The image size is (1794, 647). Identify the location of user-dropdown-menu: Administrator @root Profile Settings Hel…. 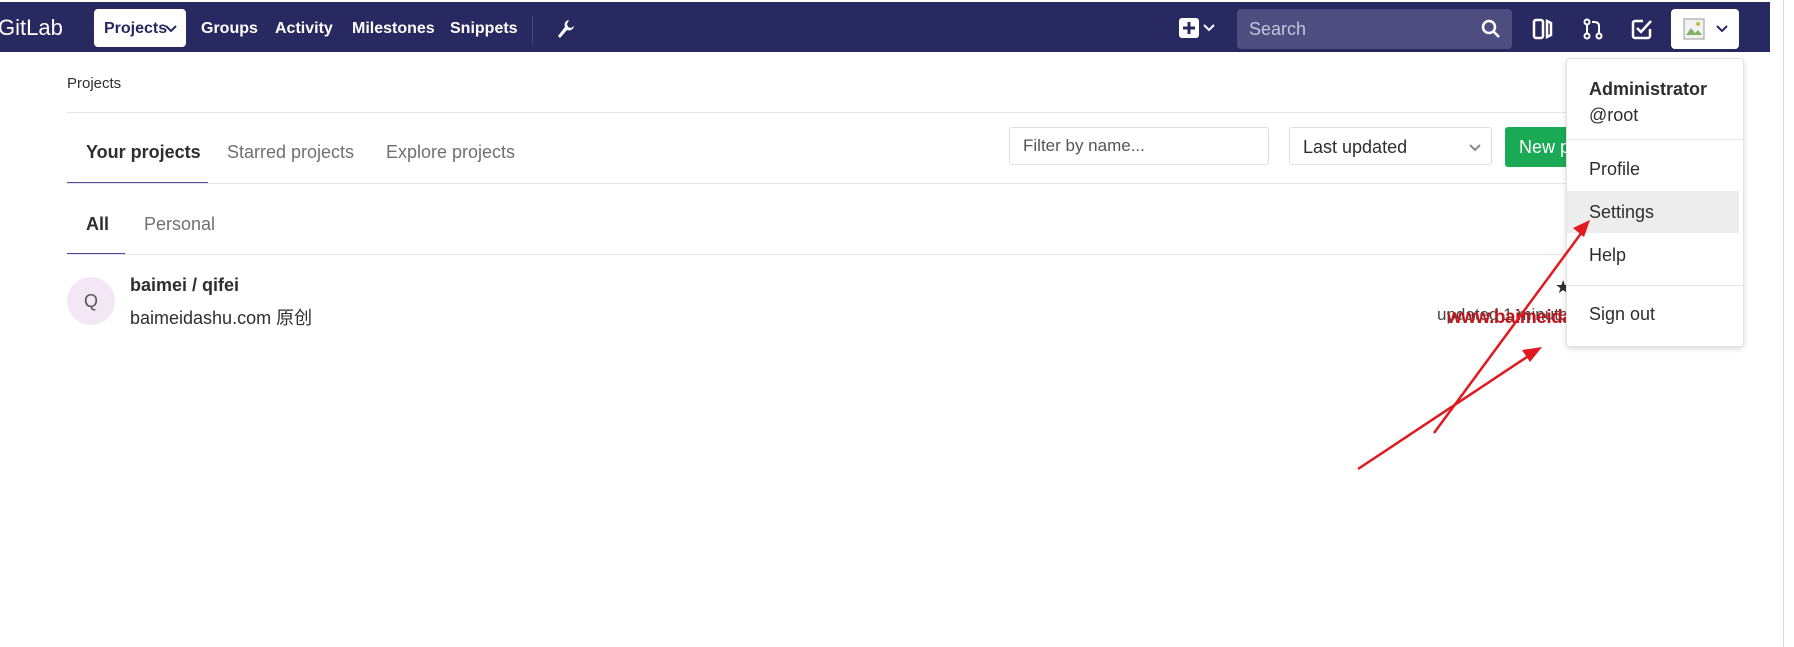
(1655, 202).